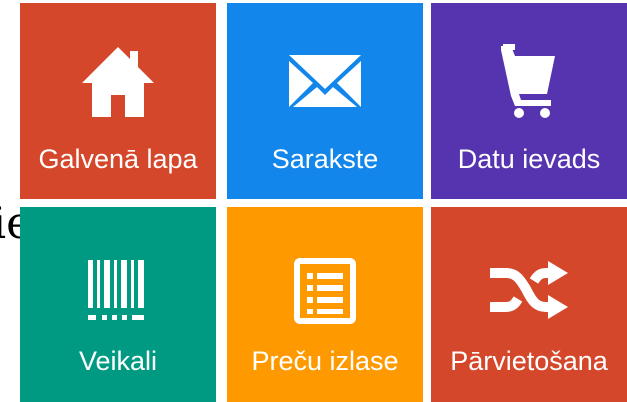  I want to click on barcode-icon, so click(118, 291).